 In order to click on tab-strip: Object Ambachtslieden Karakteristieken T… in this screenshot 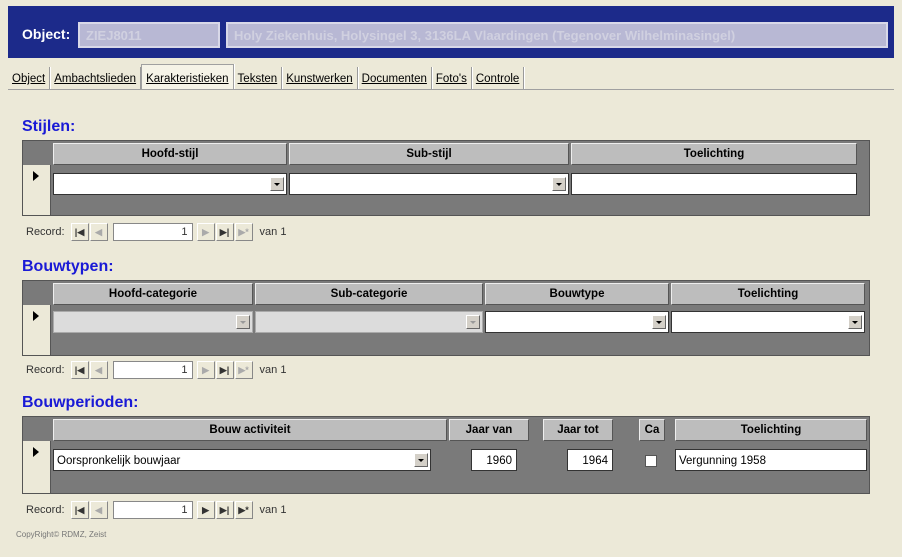, I will do `click(266, 76)`.